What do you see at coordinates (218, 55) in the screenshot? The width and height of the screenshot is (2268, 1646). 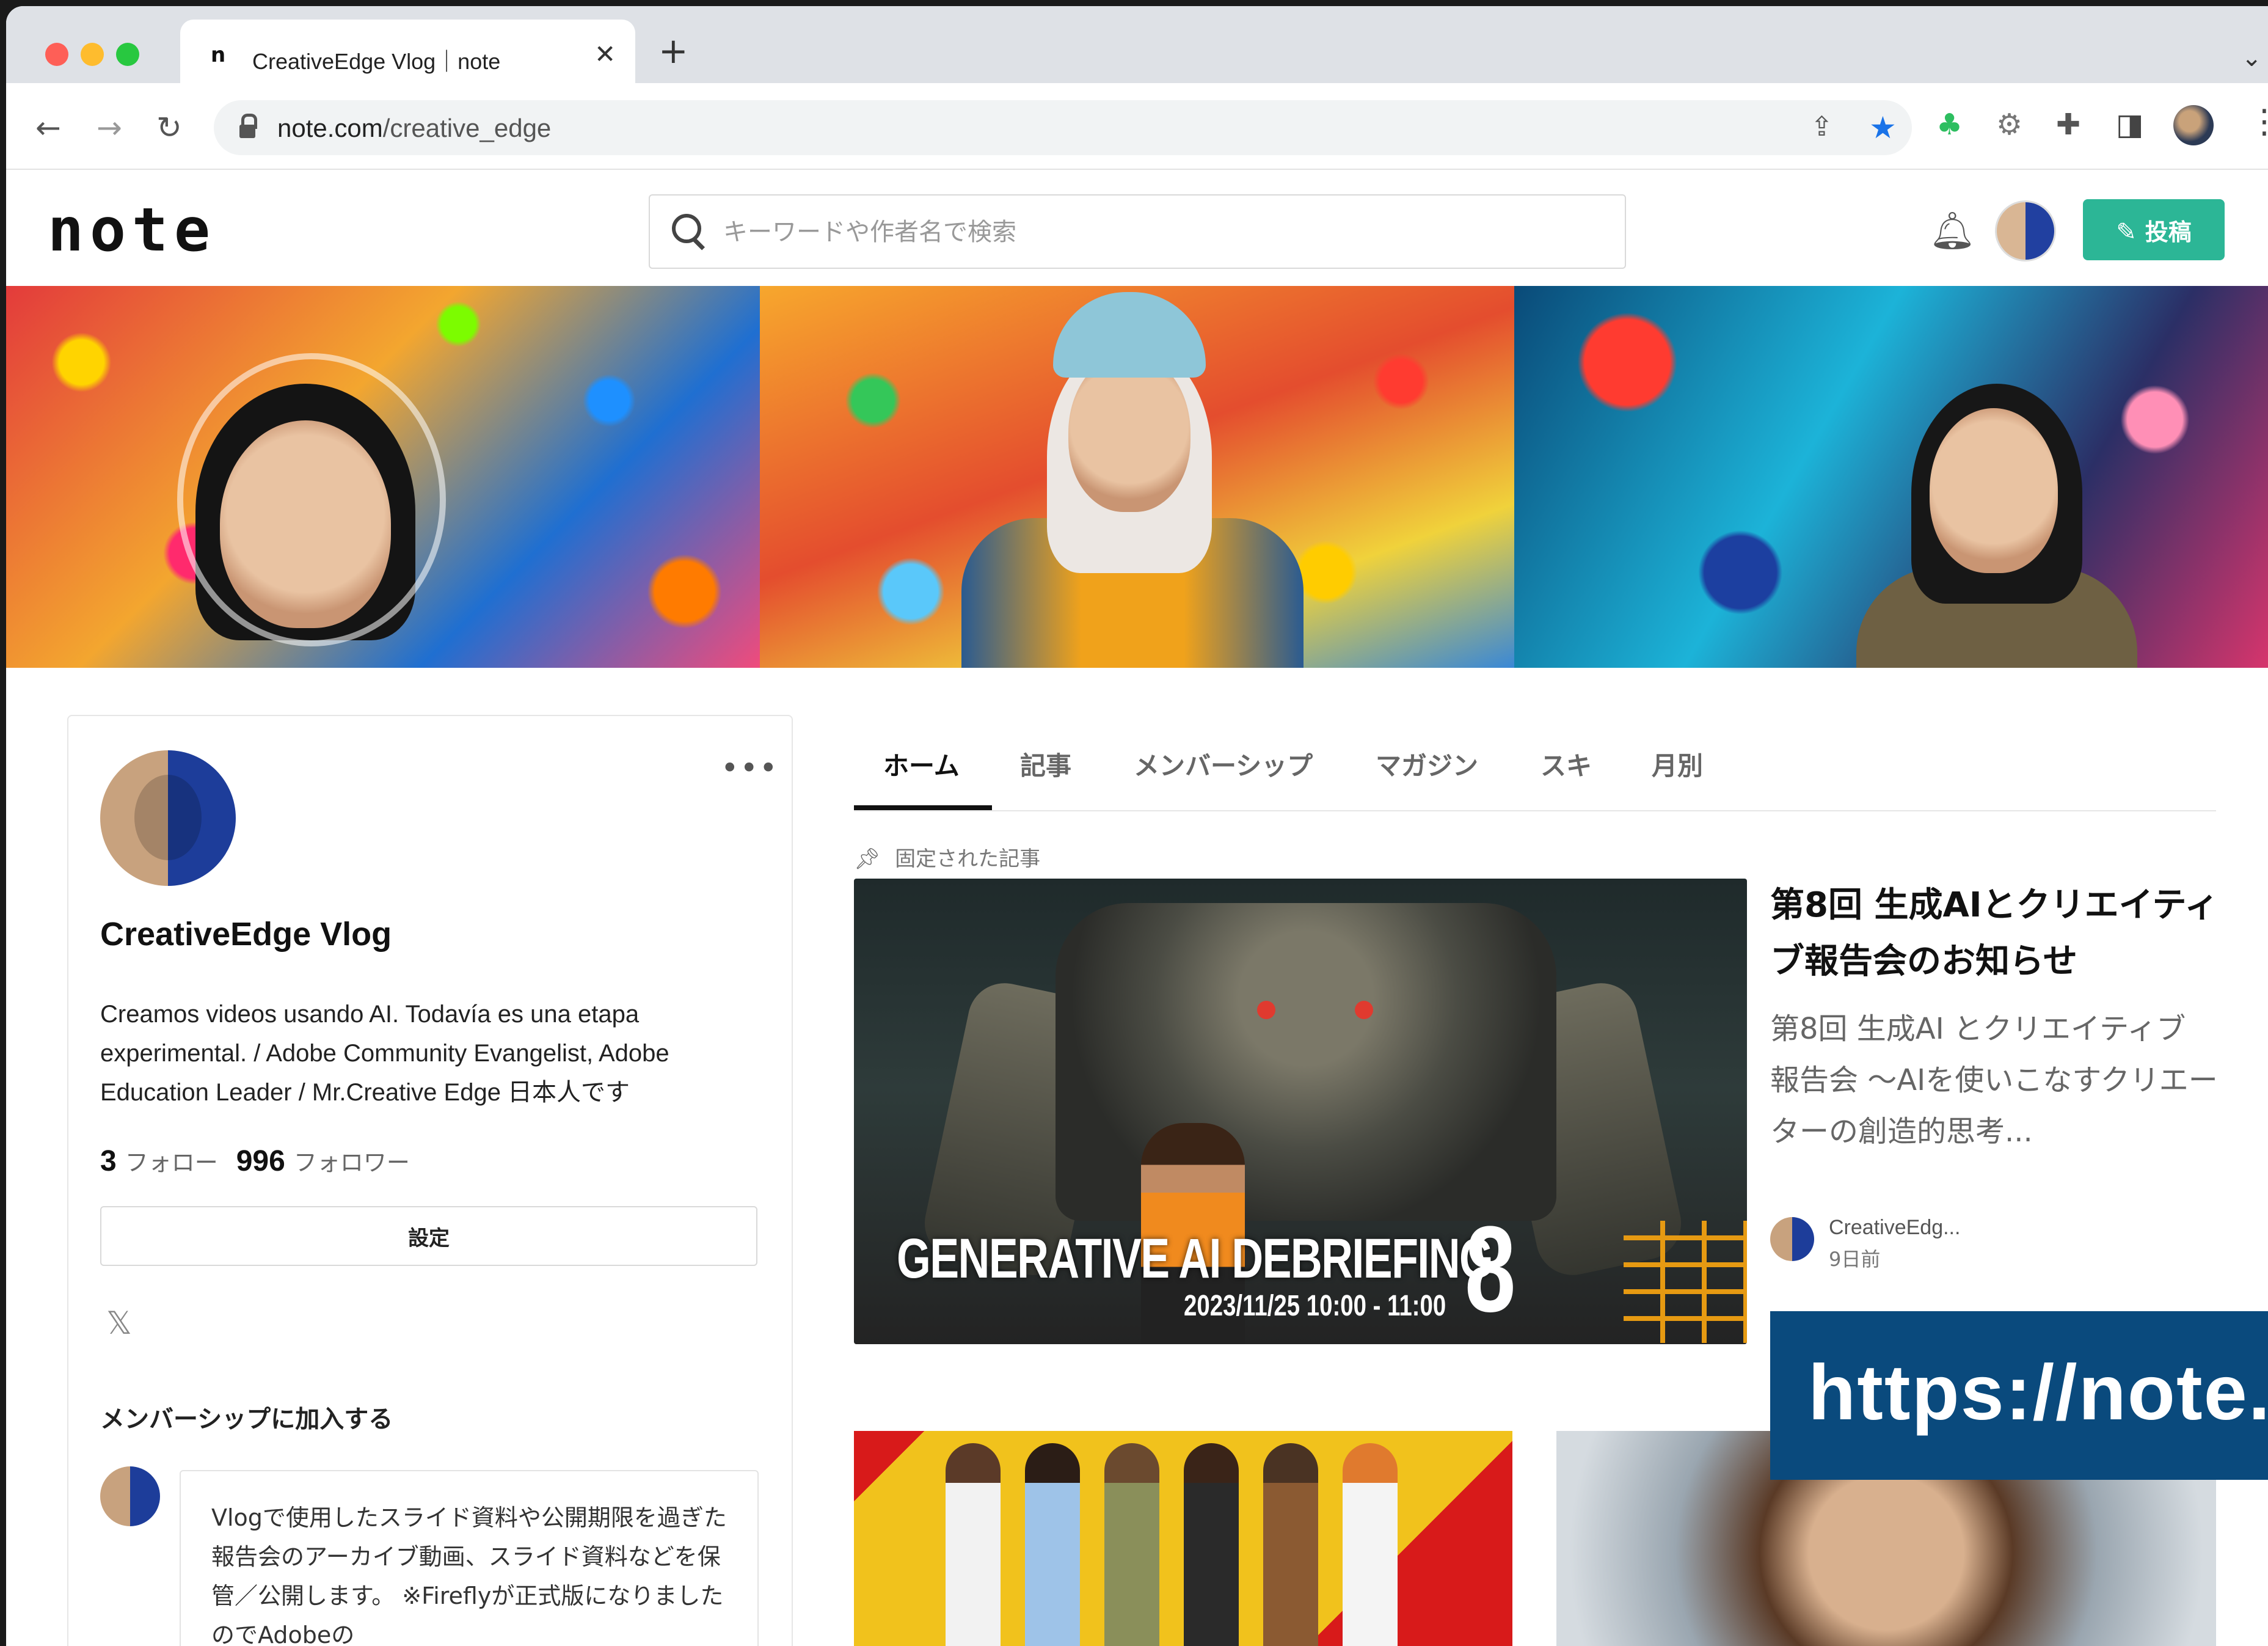 I see `note-favicon-icon: n` at bounding box center [218, 55].